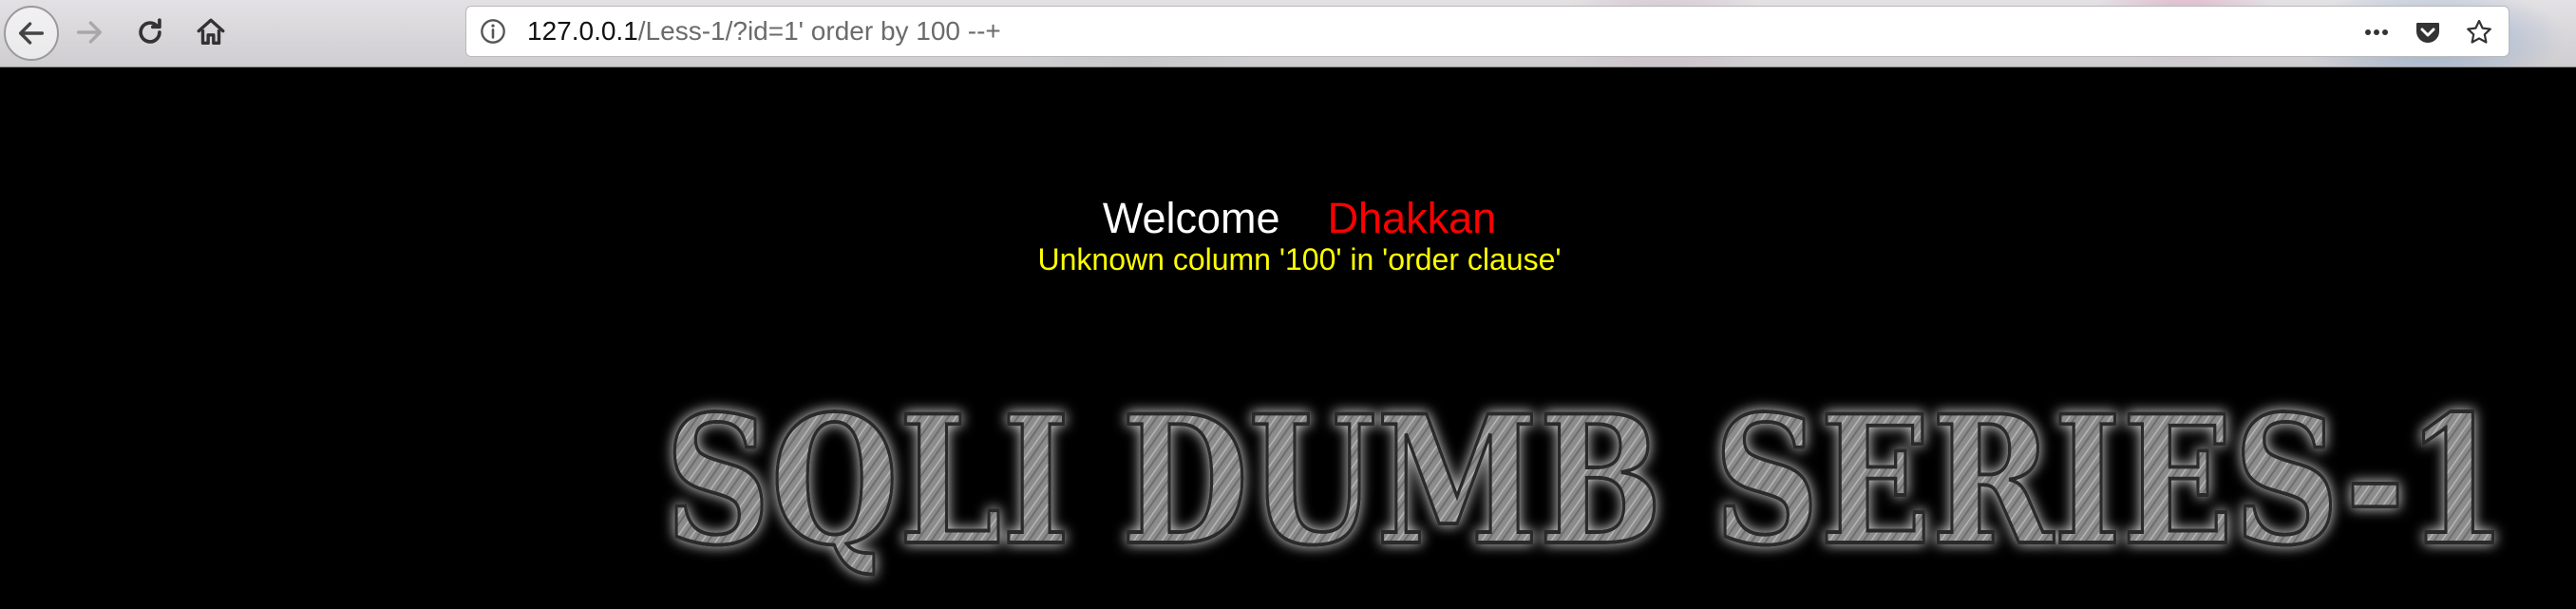 The width and height of the screenshot is (2576, 609). I want to click on reload-icon, so click(150, 31).